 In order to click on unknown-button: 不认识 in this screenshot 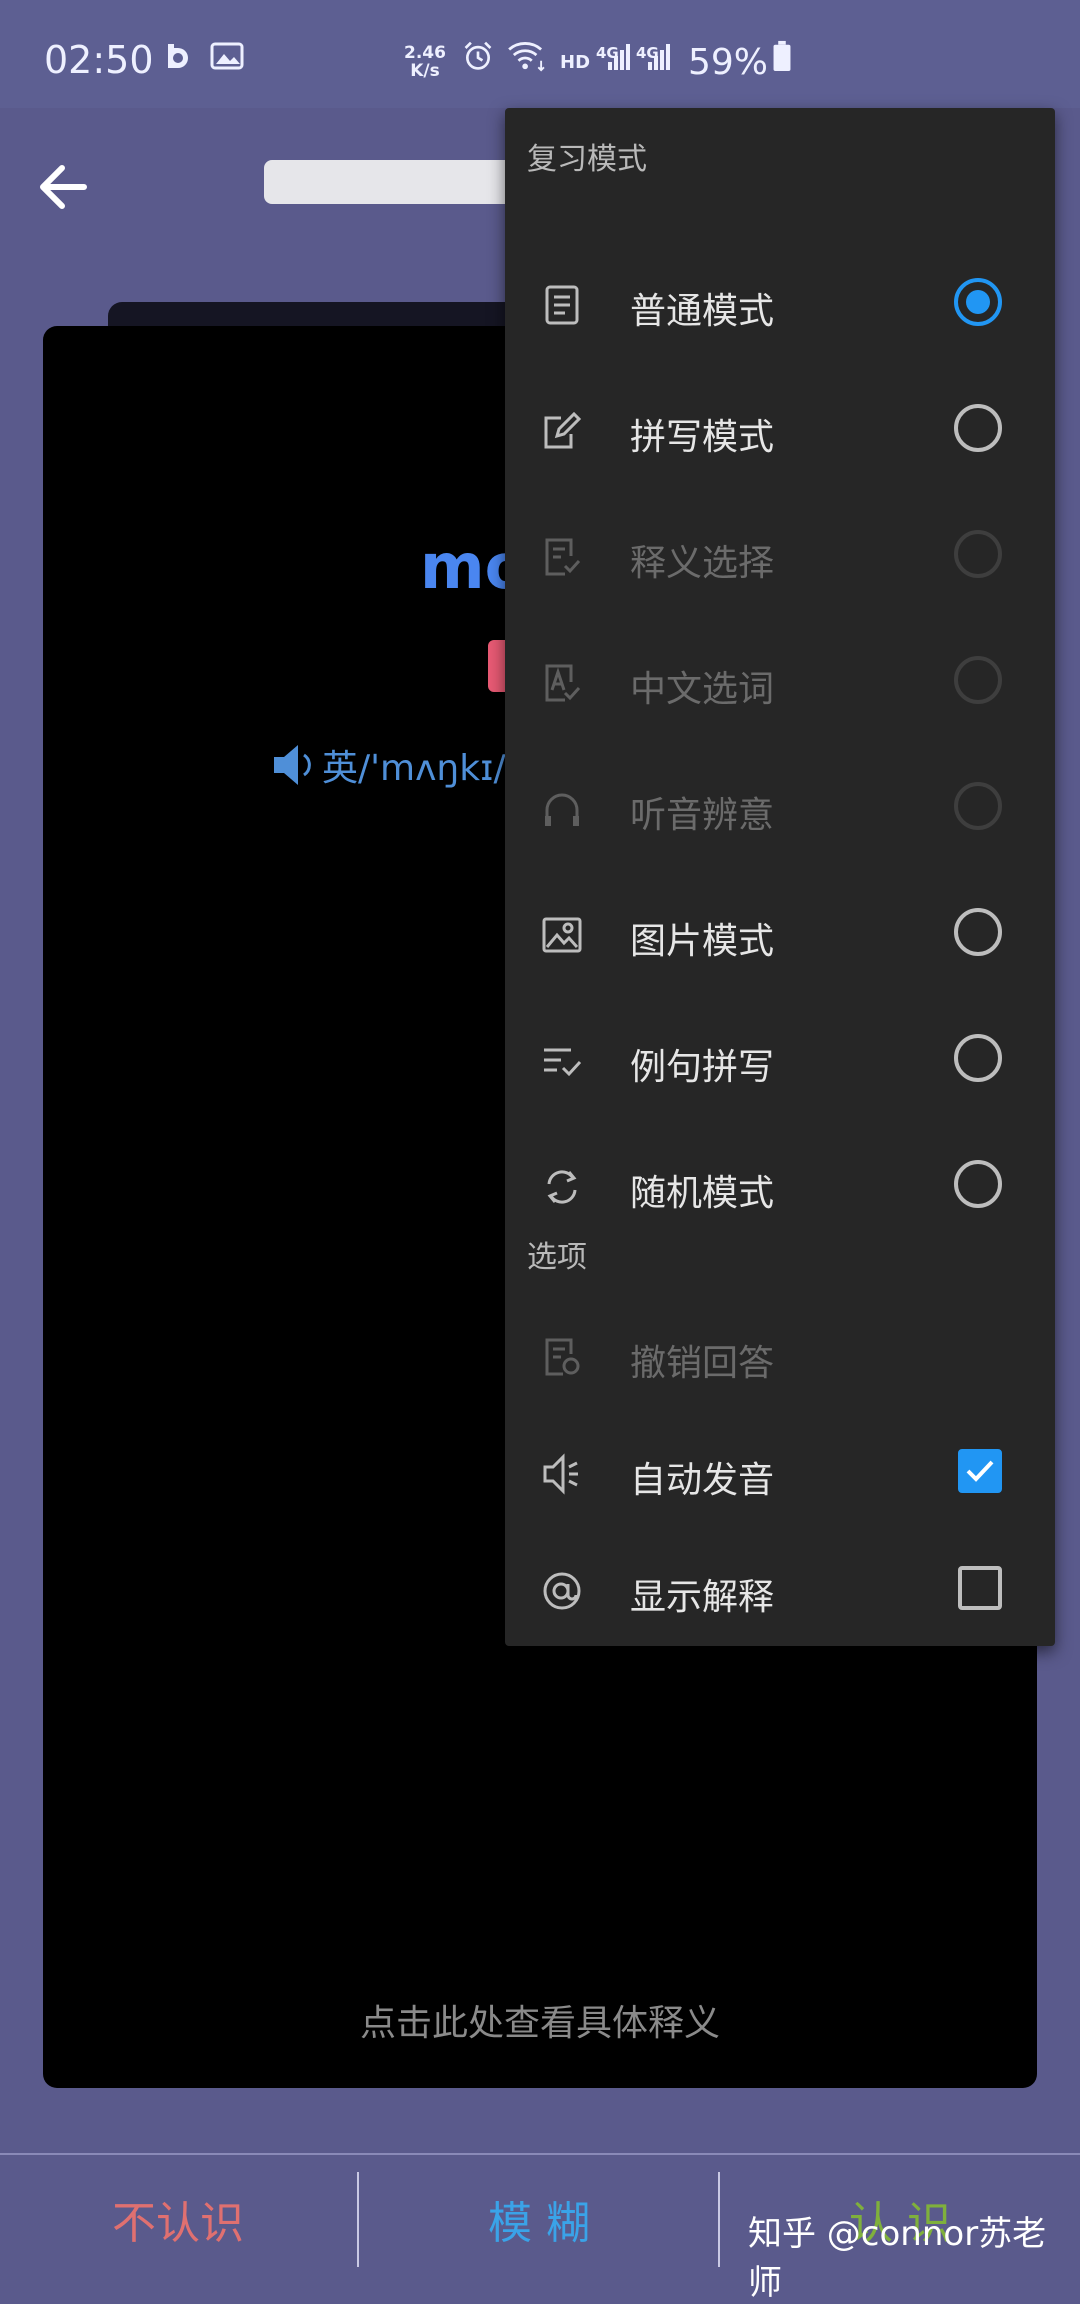, I will do `click(178, 2218)`.